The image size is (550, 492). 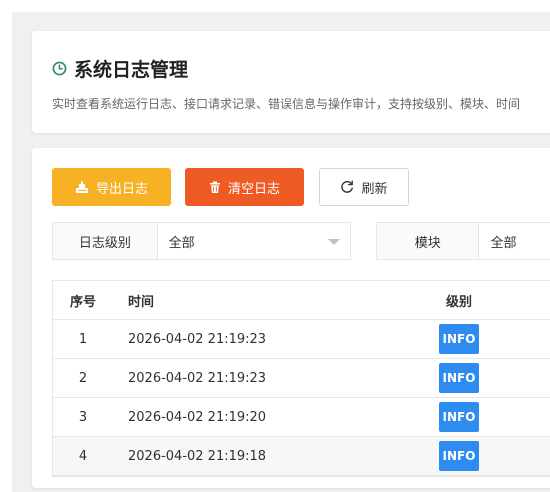 I want to click on refresh-button: 刷新, so click(x=364, y=187).